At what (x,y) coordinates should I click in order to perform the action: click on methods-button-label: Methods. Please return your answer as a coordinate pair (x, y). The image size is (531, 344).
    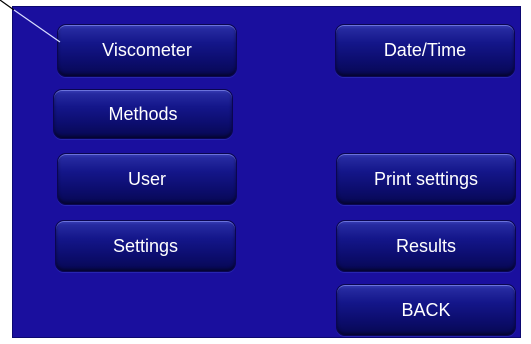
    Looking at the image, I should click on (143, 113).